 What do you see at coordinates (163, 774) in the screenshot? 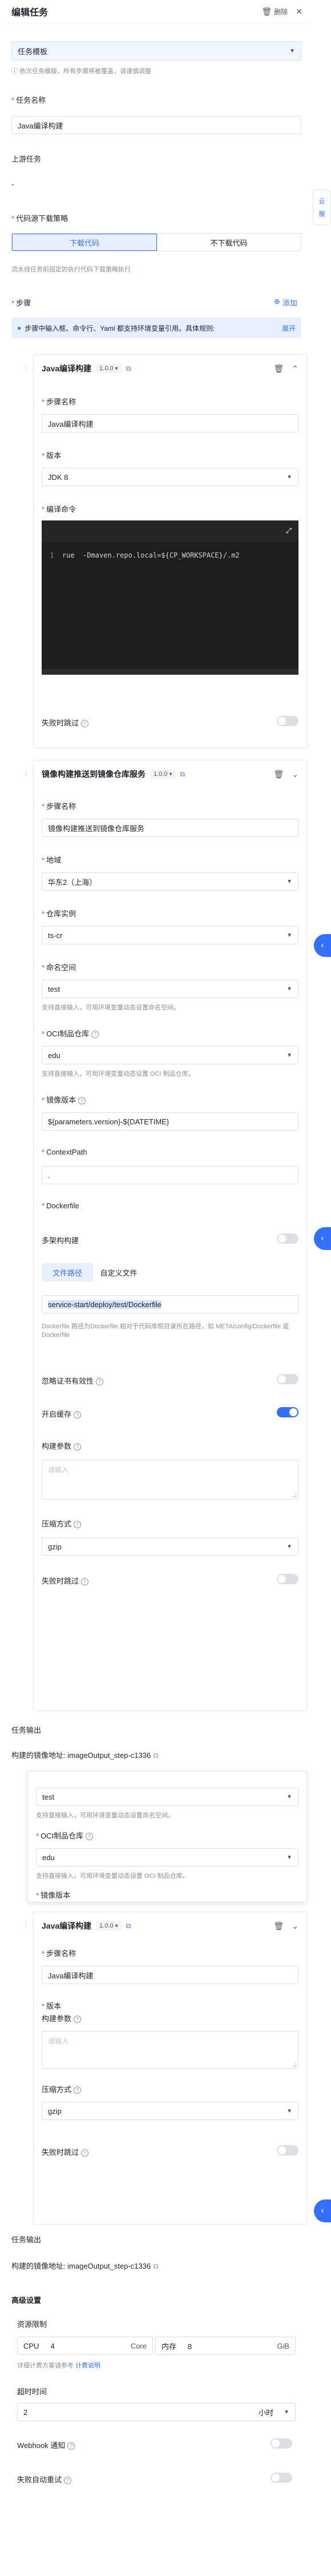
I see `version-badge: 1.0.0 ▾` at bounding box center [163, 774].